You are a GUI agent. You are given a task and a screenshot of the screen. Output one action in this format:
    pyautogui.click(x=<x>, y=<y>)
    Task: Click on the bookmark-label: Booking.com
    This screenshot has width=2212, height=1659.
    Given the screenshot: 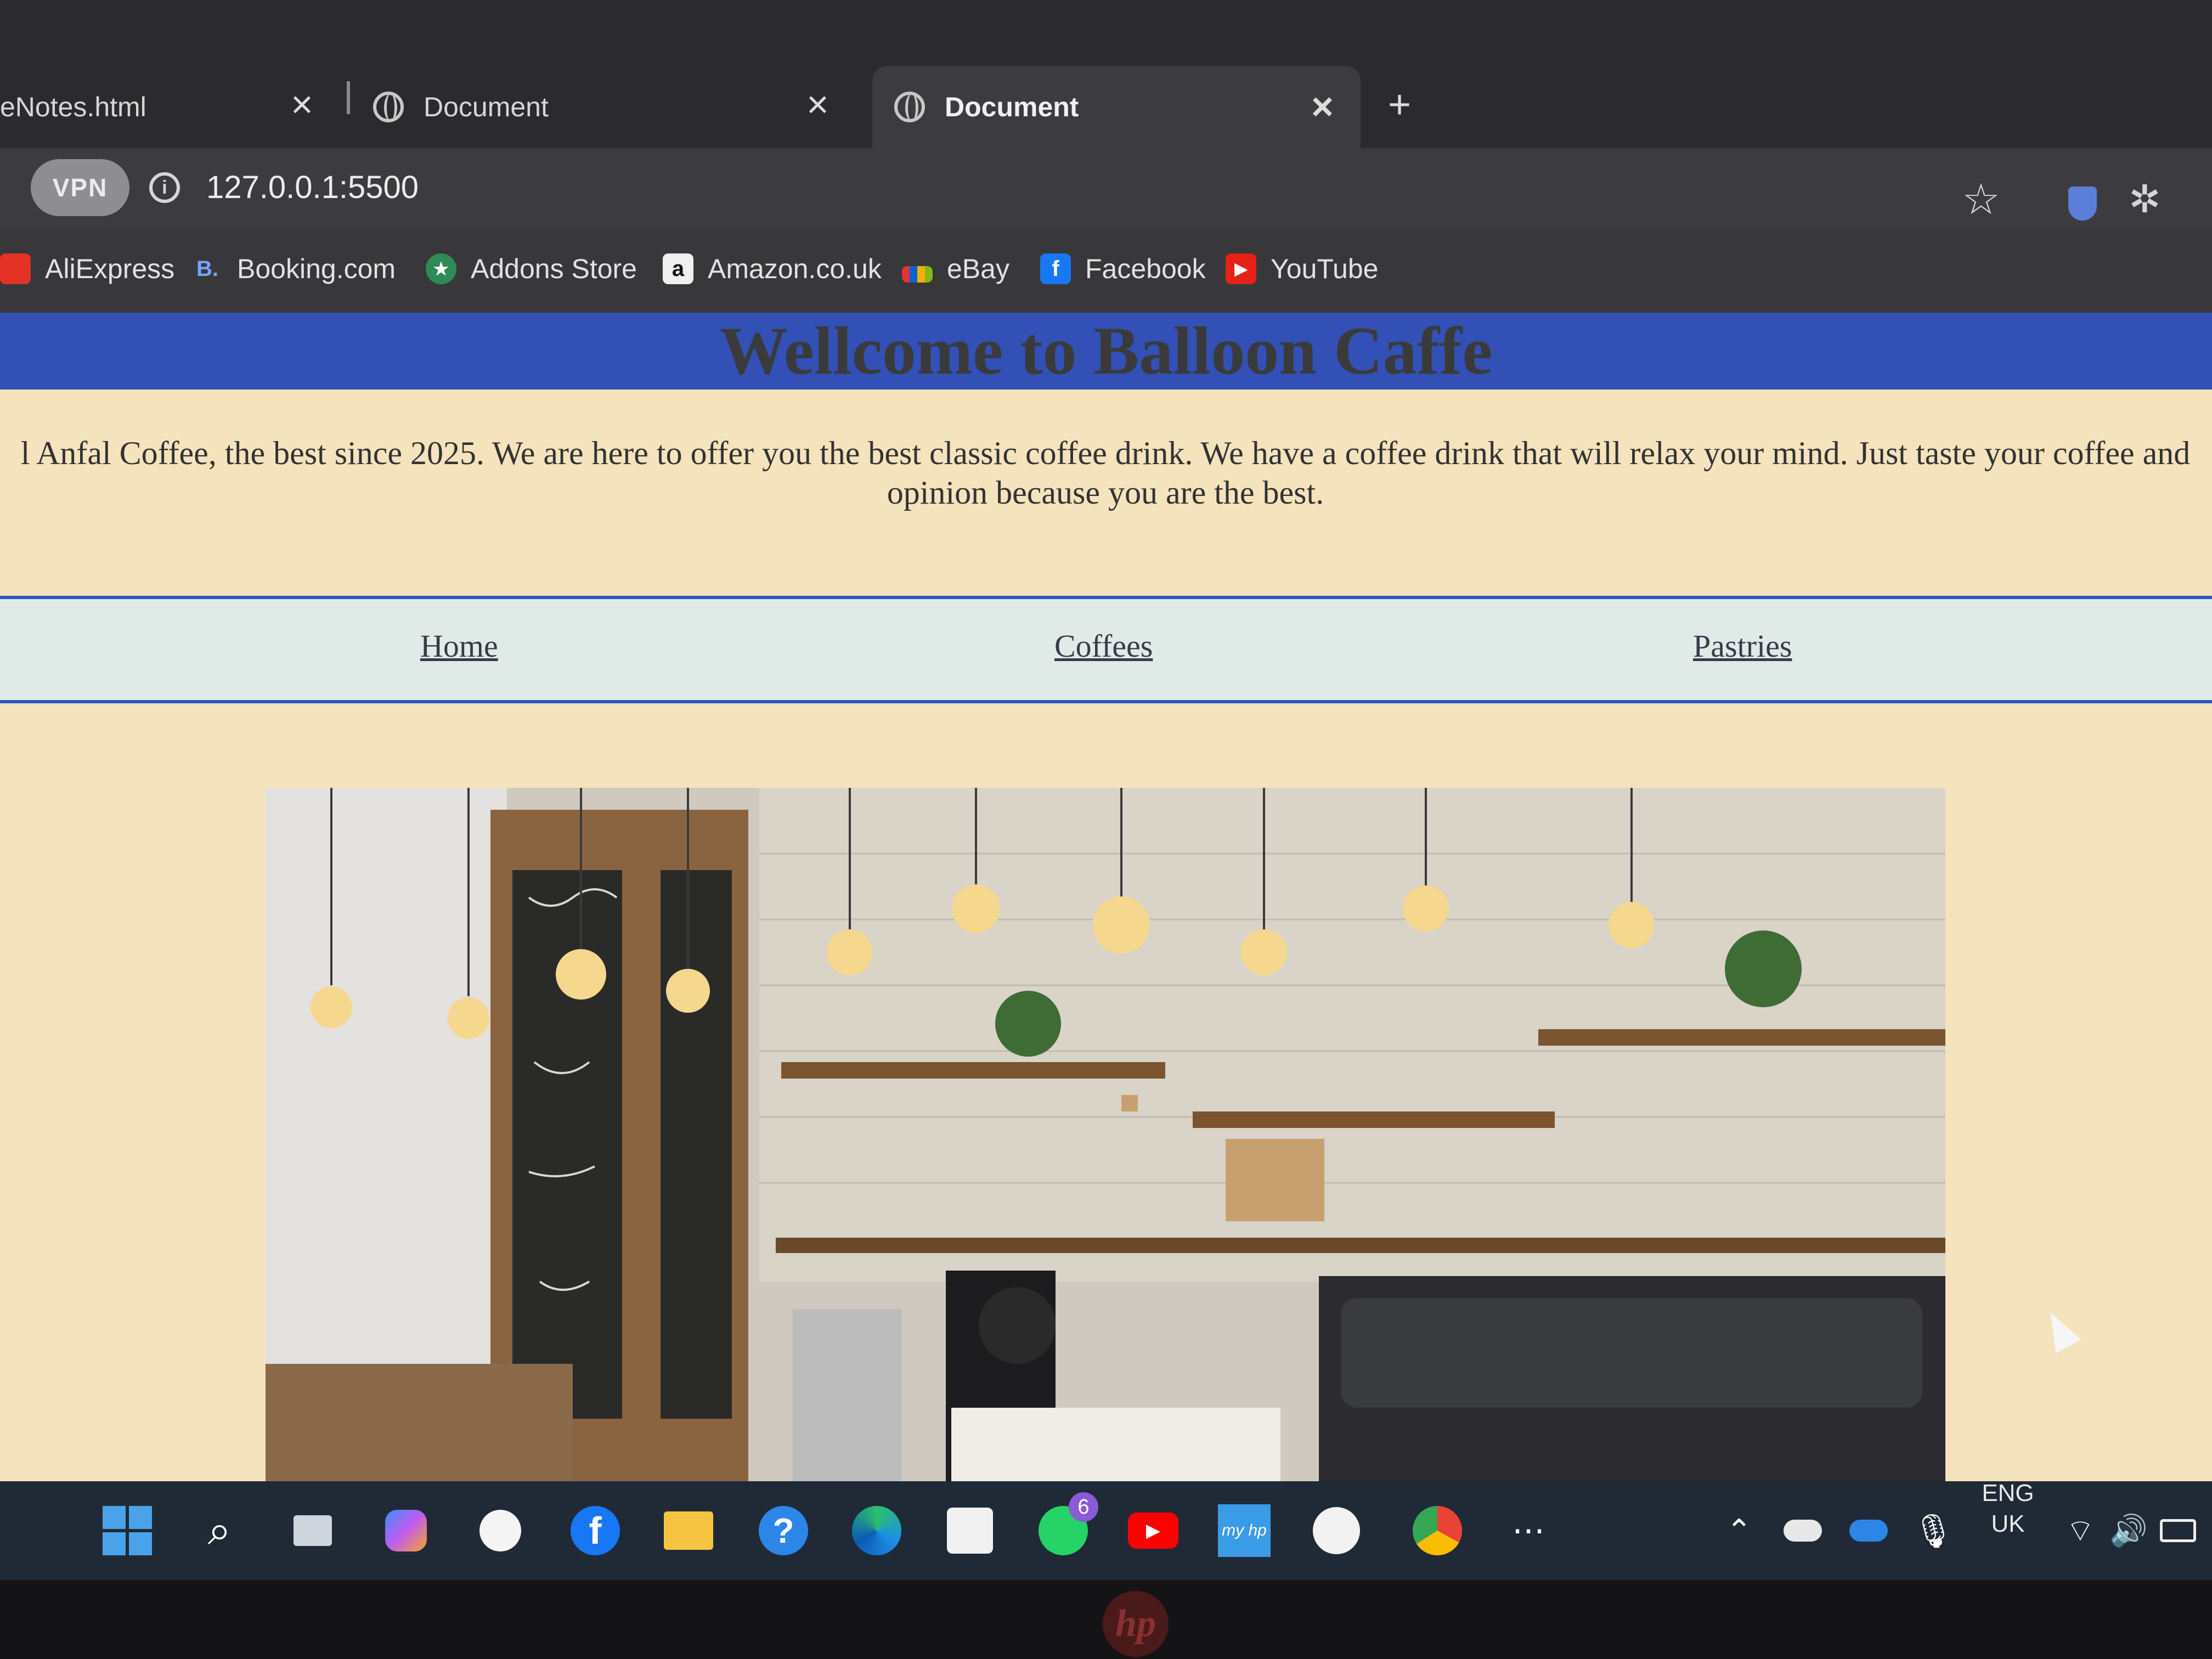 What is the action you would take?
    pyautogui.click(x=316, y=268)
    